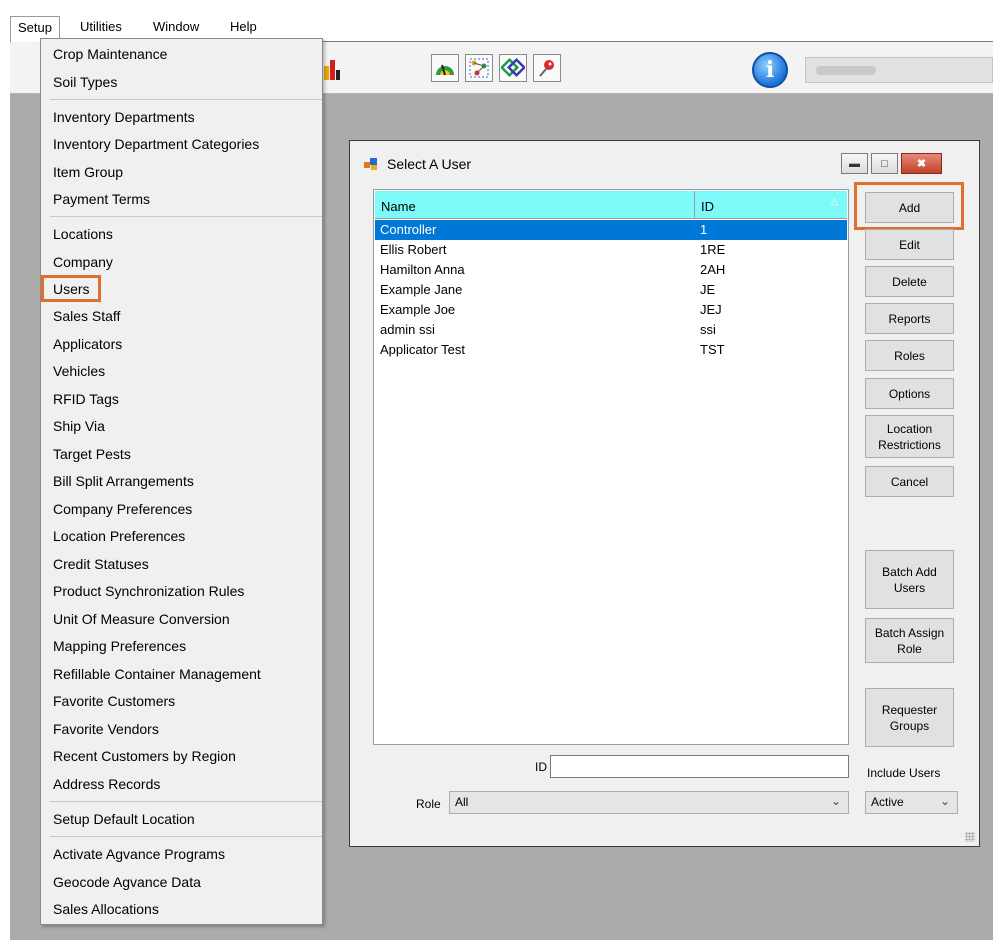  Describe the element at coordinates (909, 206) in the screenshot. I see `add-highlight-box` at that location.